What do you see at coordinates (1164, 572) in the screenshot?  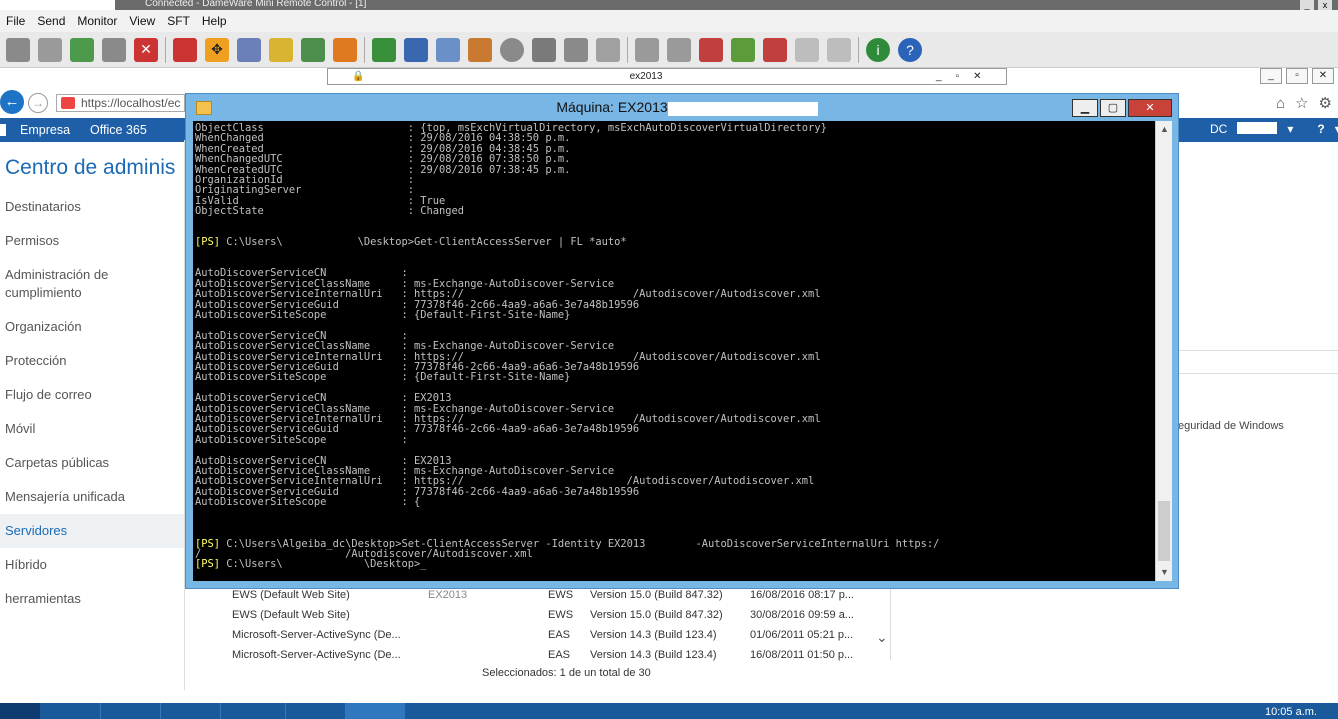 I see `scroll-down-icon: ▼` at bounding box center [1164, 572].